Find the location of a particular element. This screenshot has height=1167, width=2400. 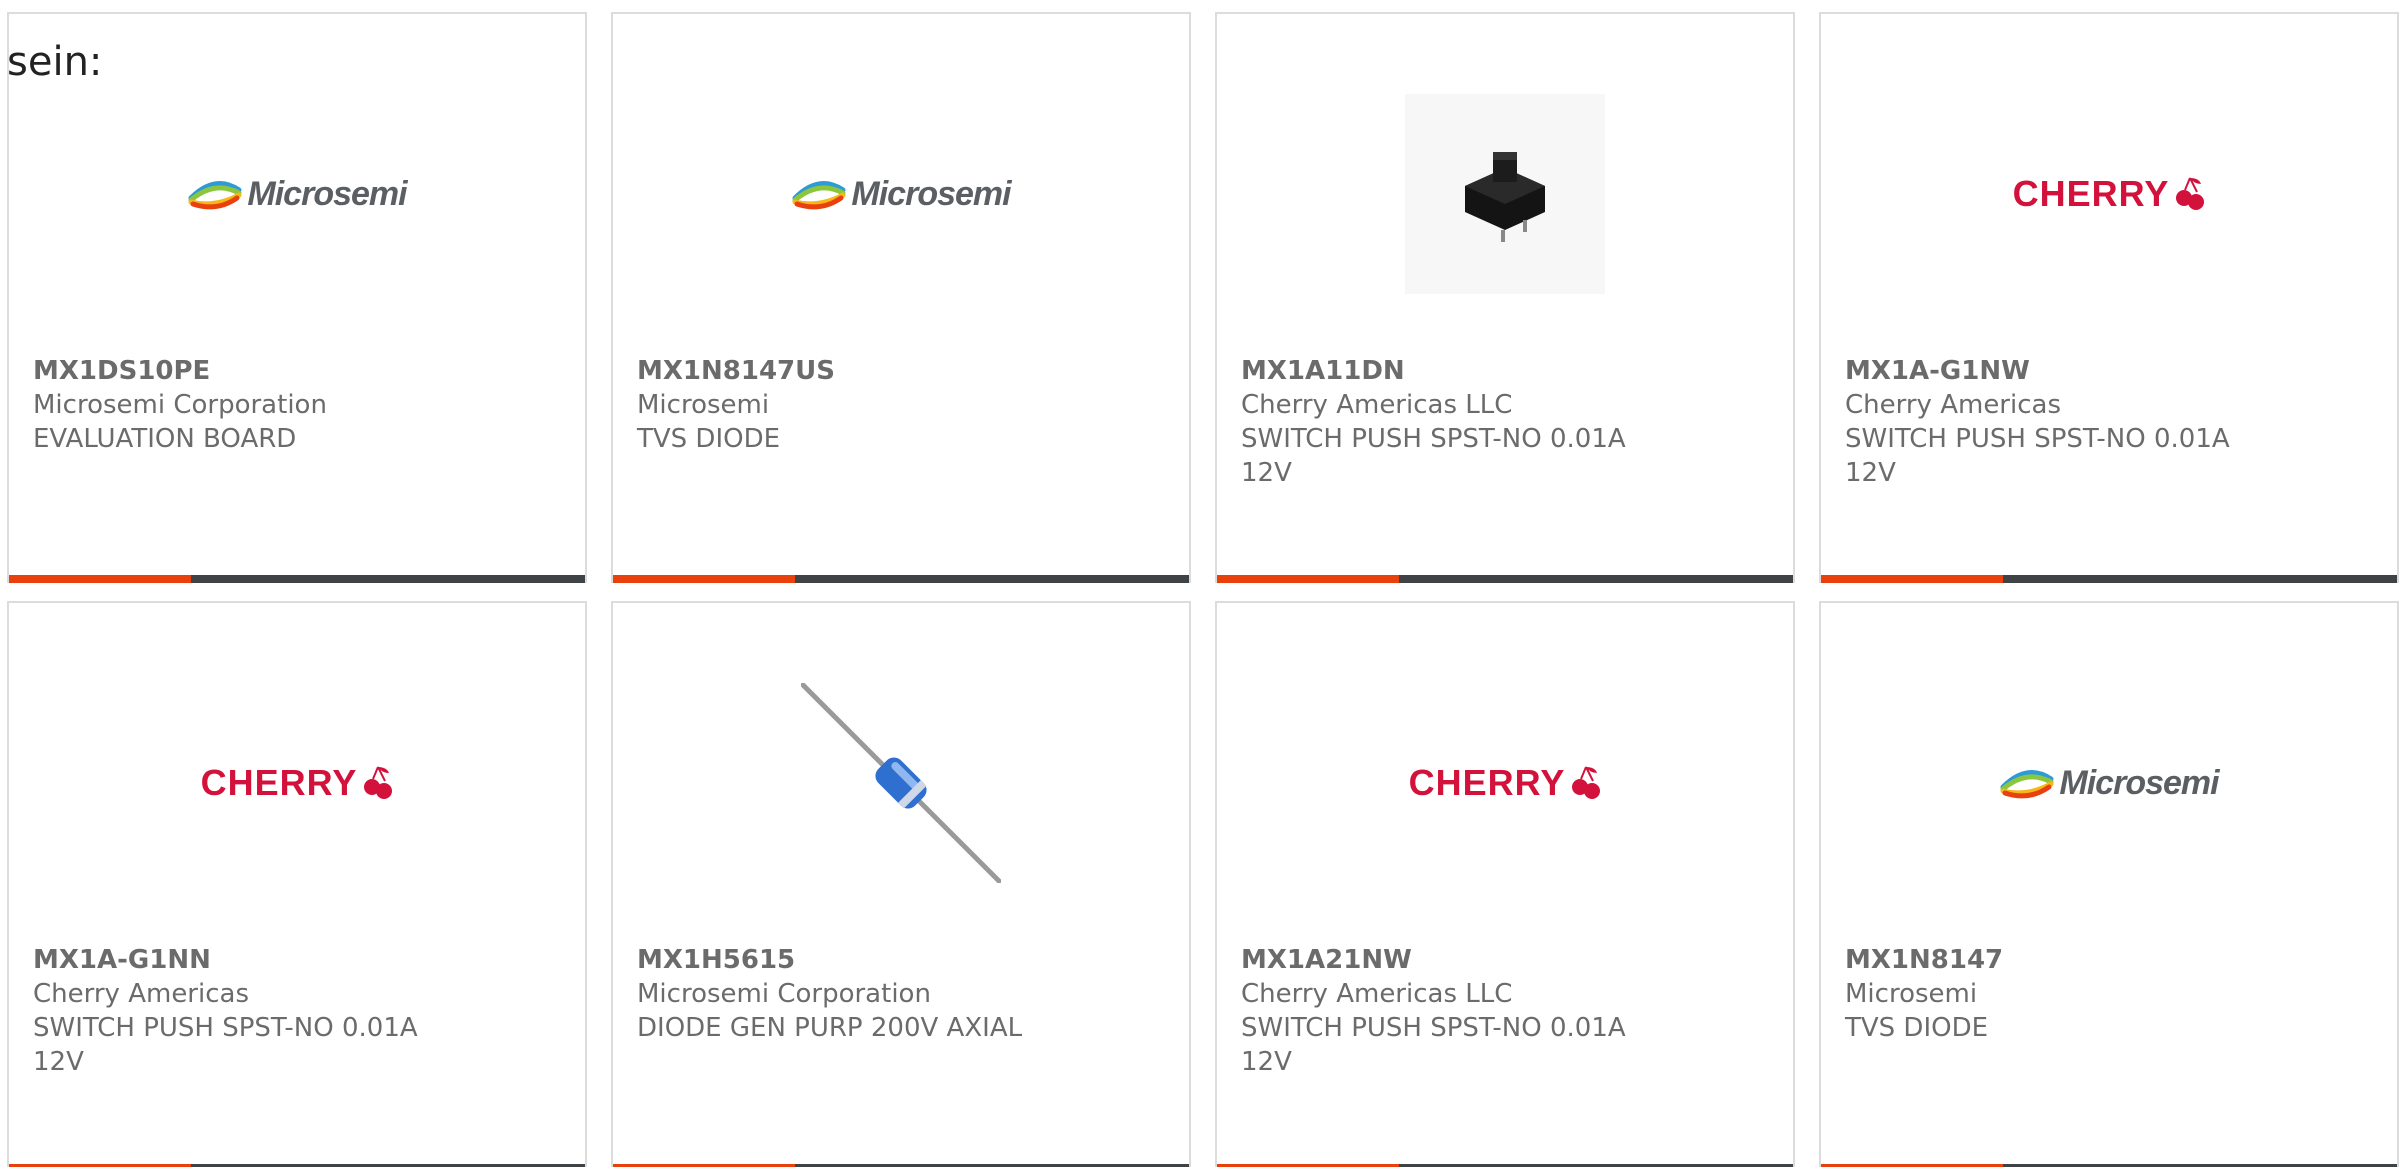

intro-text: sein: is located at coordinates (55, 62).